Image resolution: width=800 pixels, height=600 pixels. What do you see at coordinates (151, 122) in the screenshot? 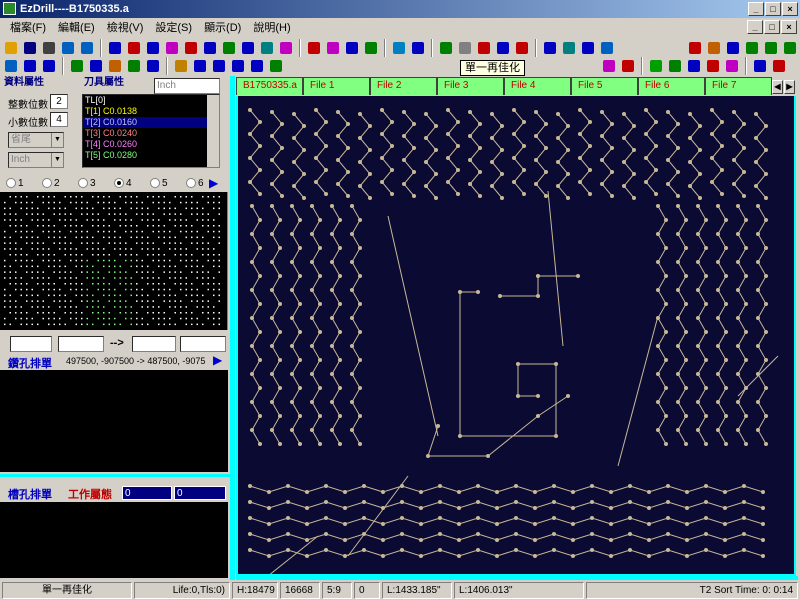
I see `tool-list-item: T[2] C0.0160` at bounding box center [151, 122].